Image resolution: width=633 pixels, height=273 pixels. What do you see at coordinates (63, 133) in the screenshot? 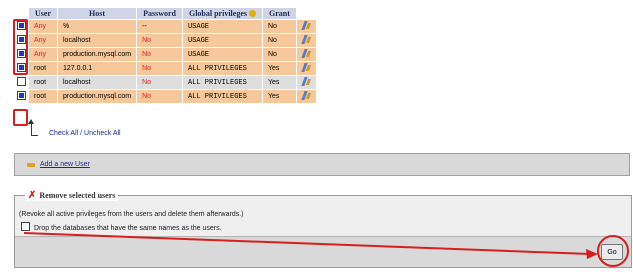
I see `check-all-link: Check All` at bounding box center [63, 133].